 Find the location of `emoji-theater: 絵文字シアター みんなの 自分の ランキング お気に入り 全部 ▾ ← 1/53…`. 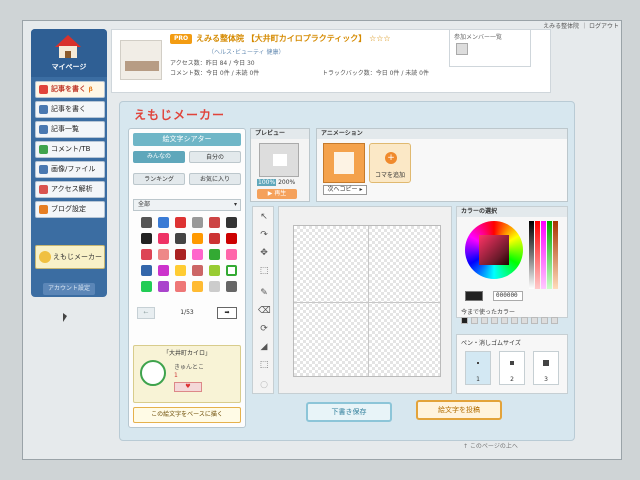

emoji-theater: 絵文字シアター みんなの 自分の ランキング お気に入り 全部 ▾ ← 1/53… is located at coordinates (187, 278).